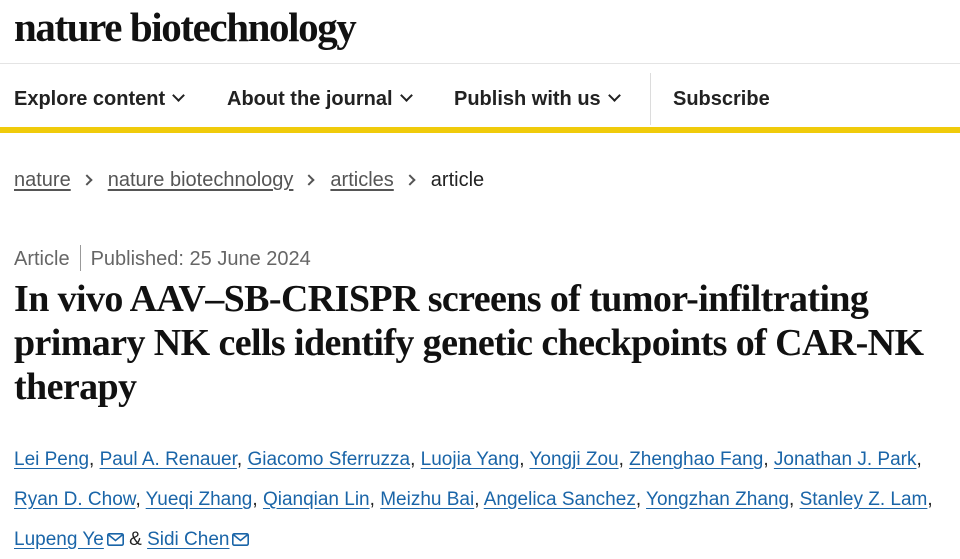  Describe the element at coordinates (310, 99) in the screenshot. I see `nav-item-label: About the journal` at that location.